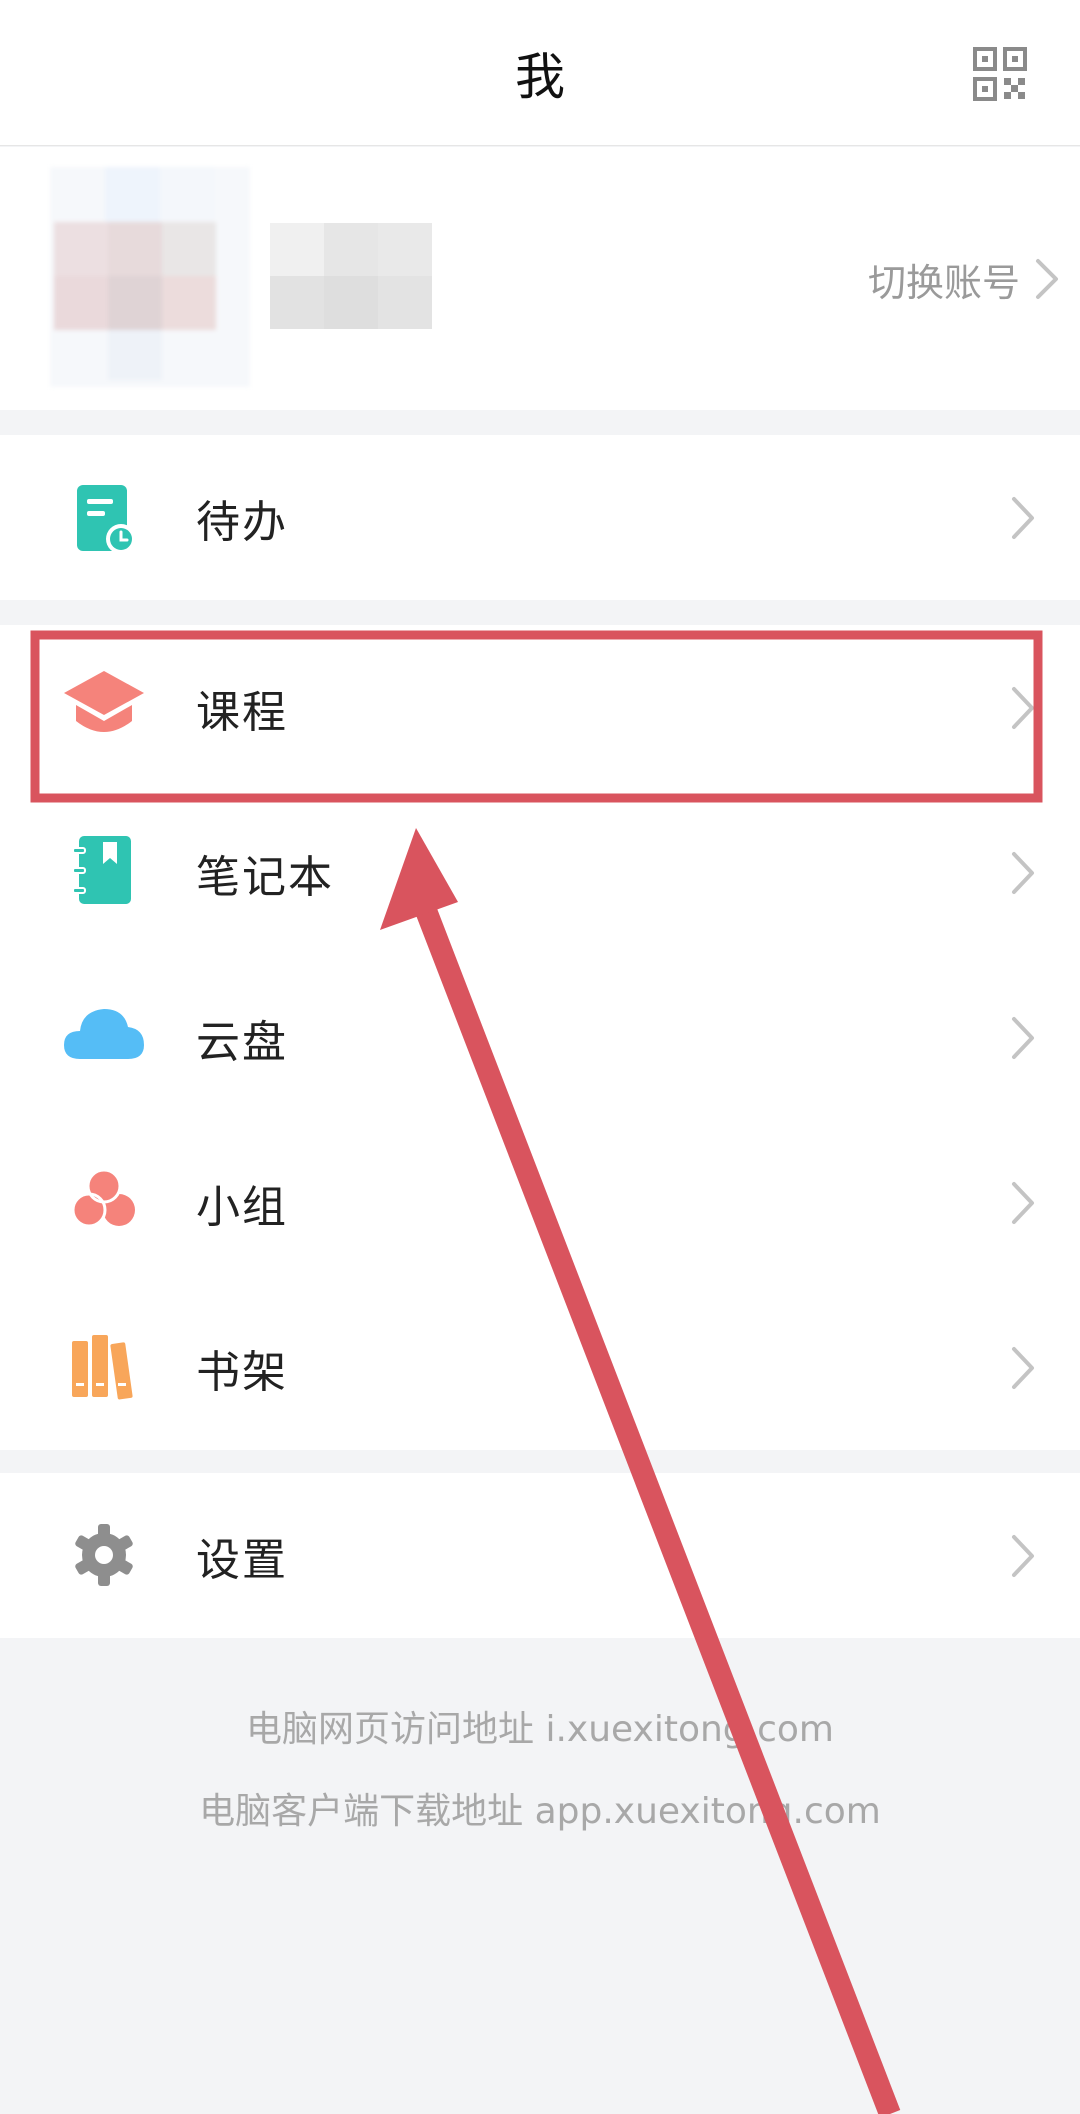  I want to click on menu-item-settings: 设置, so click(540, 1555).